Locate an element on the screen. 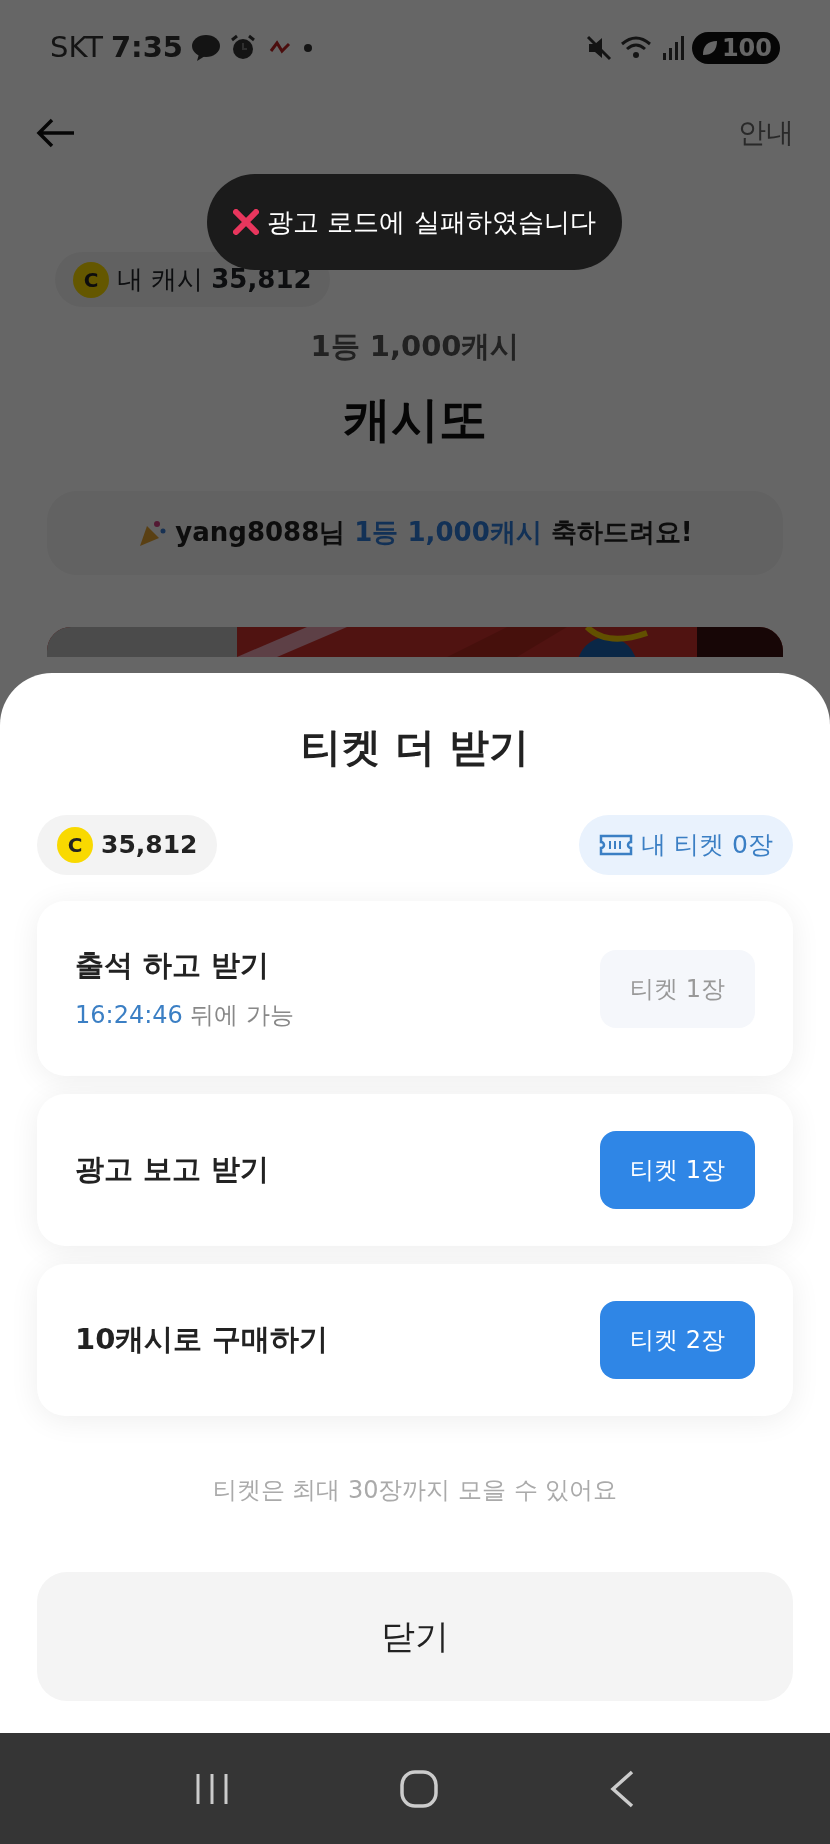 This screenshot has width=830, height=1844. option-title: 출석 하고 받기 is located at coordinates (172, 964).